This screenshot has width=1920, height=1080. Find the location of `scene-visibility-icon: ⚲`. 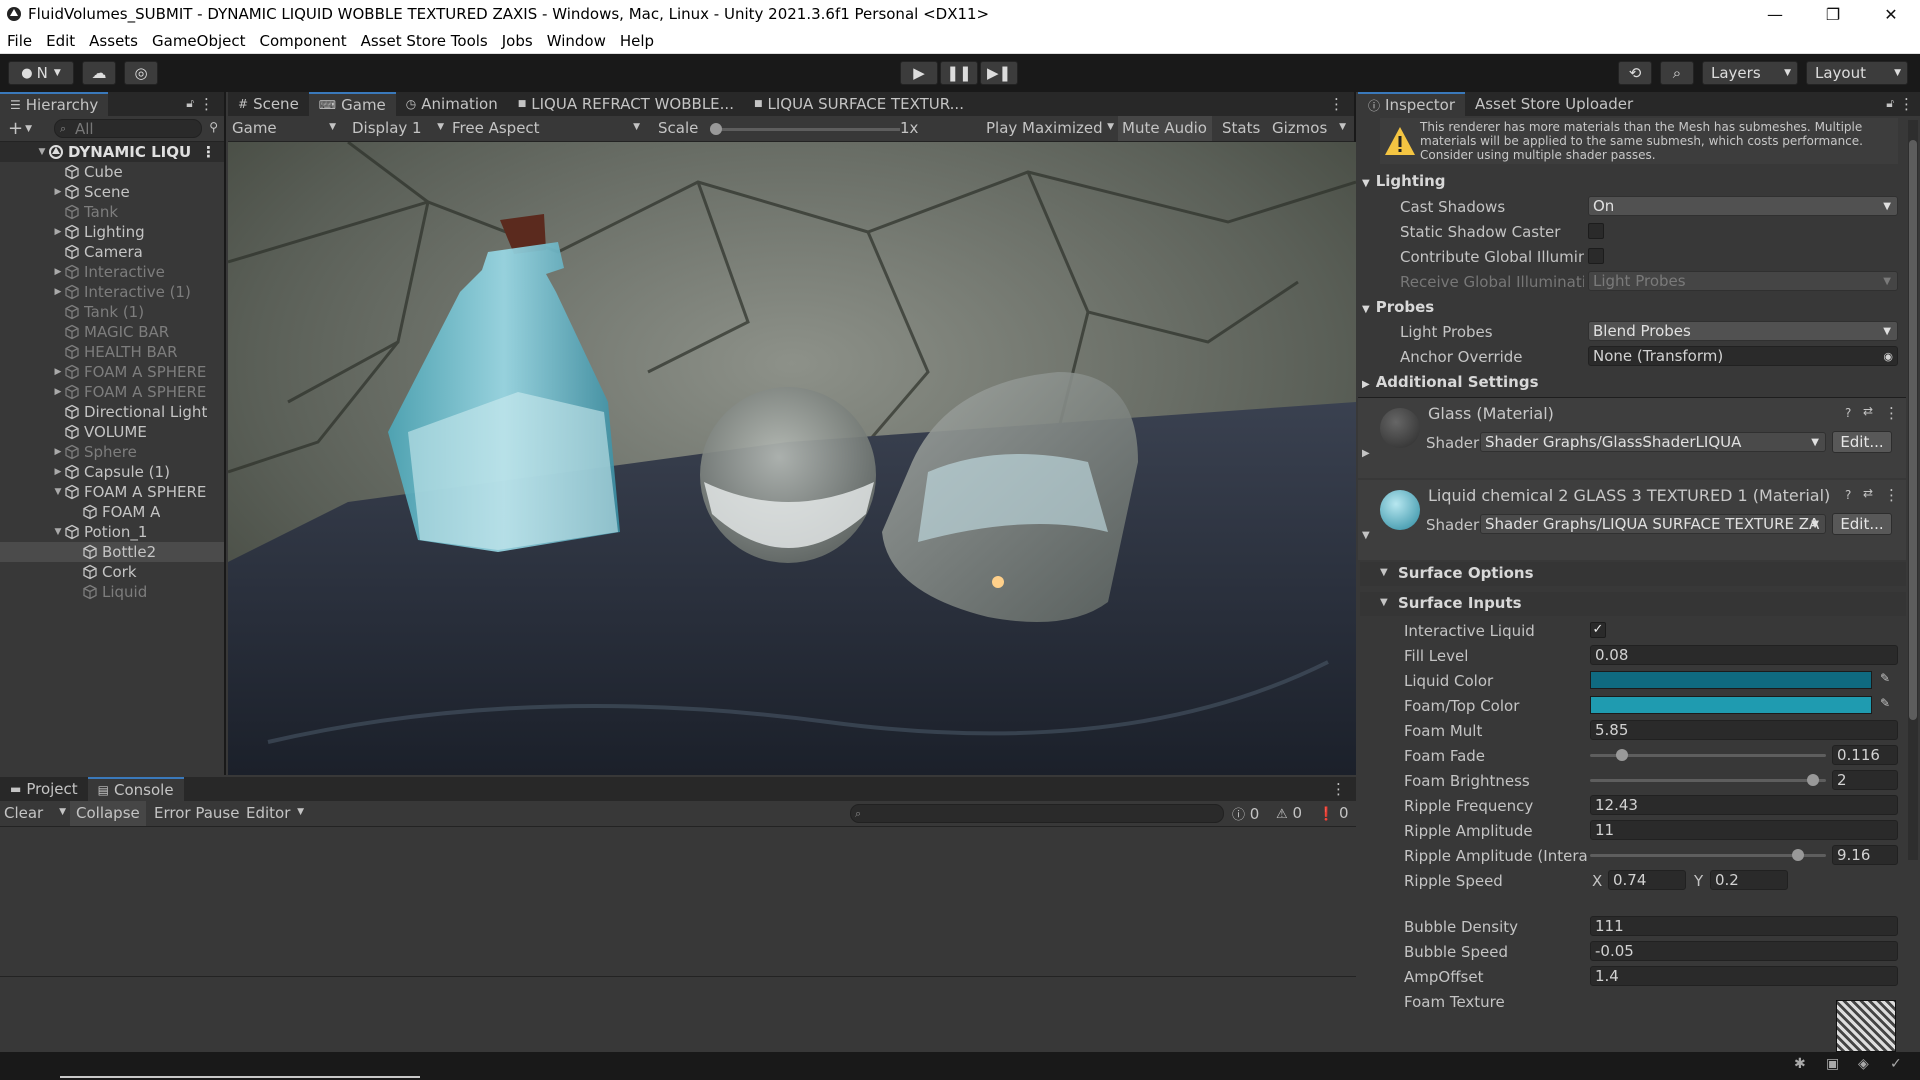

scene-visibility-icon: ⚲ is located at coordinates (213, 127).